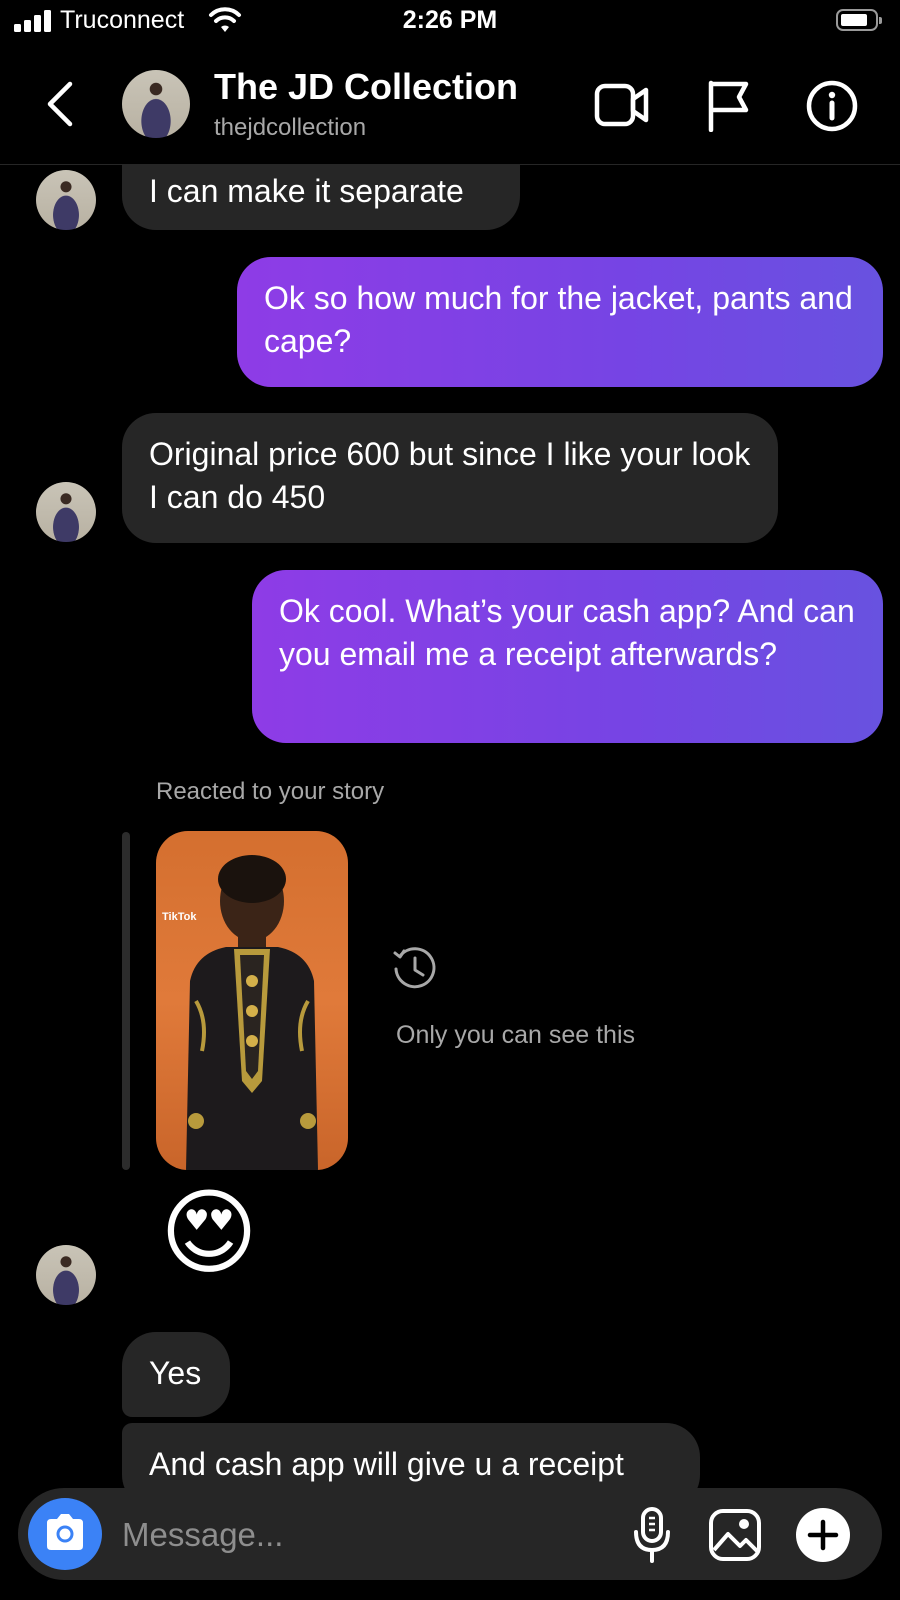 The height and width of the screenshot is (1600, 900). Describe the element at coordinates (516, 1035) in the screenshot. I see `visibility-note: Only you can see this` at that location.